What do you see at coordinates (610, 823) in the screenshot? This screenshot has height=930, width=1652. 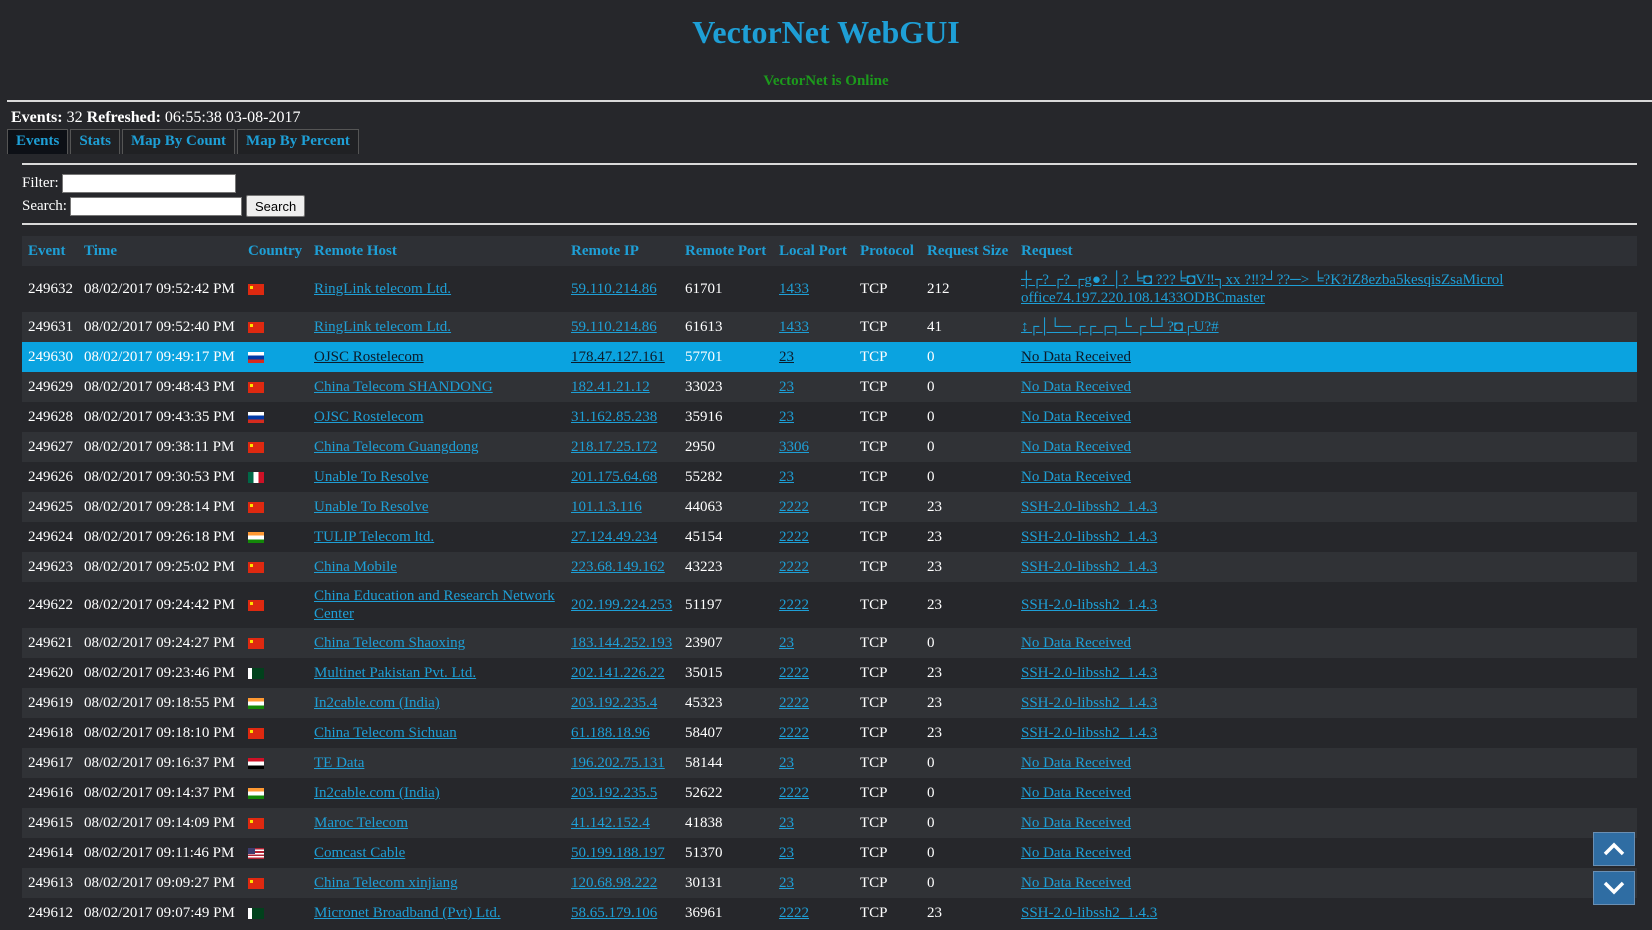 I see `remote-ip-link: 41.142.152.4` at bounding box center [610, 823].